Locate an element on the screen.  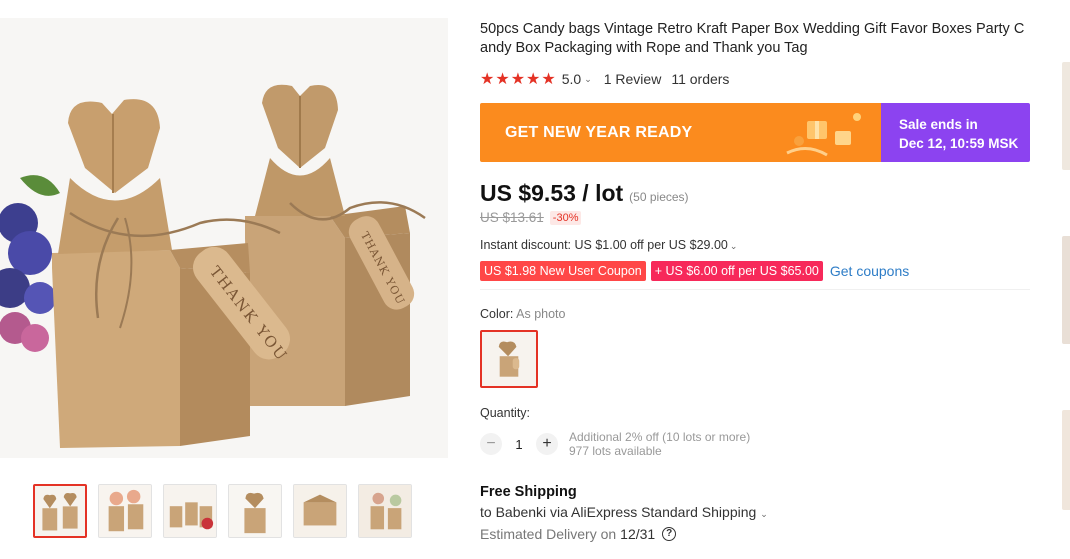
lot-pieces: (50 pieces) is located at coordinates (659, 197).